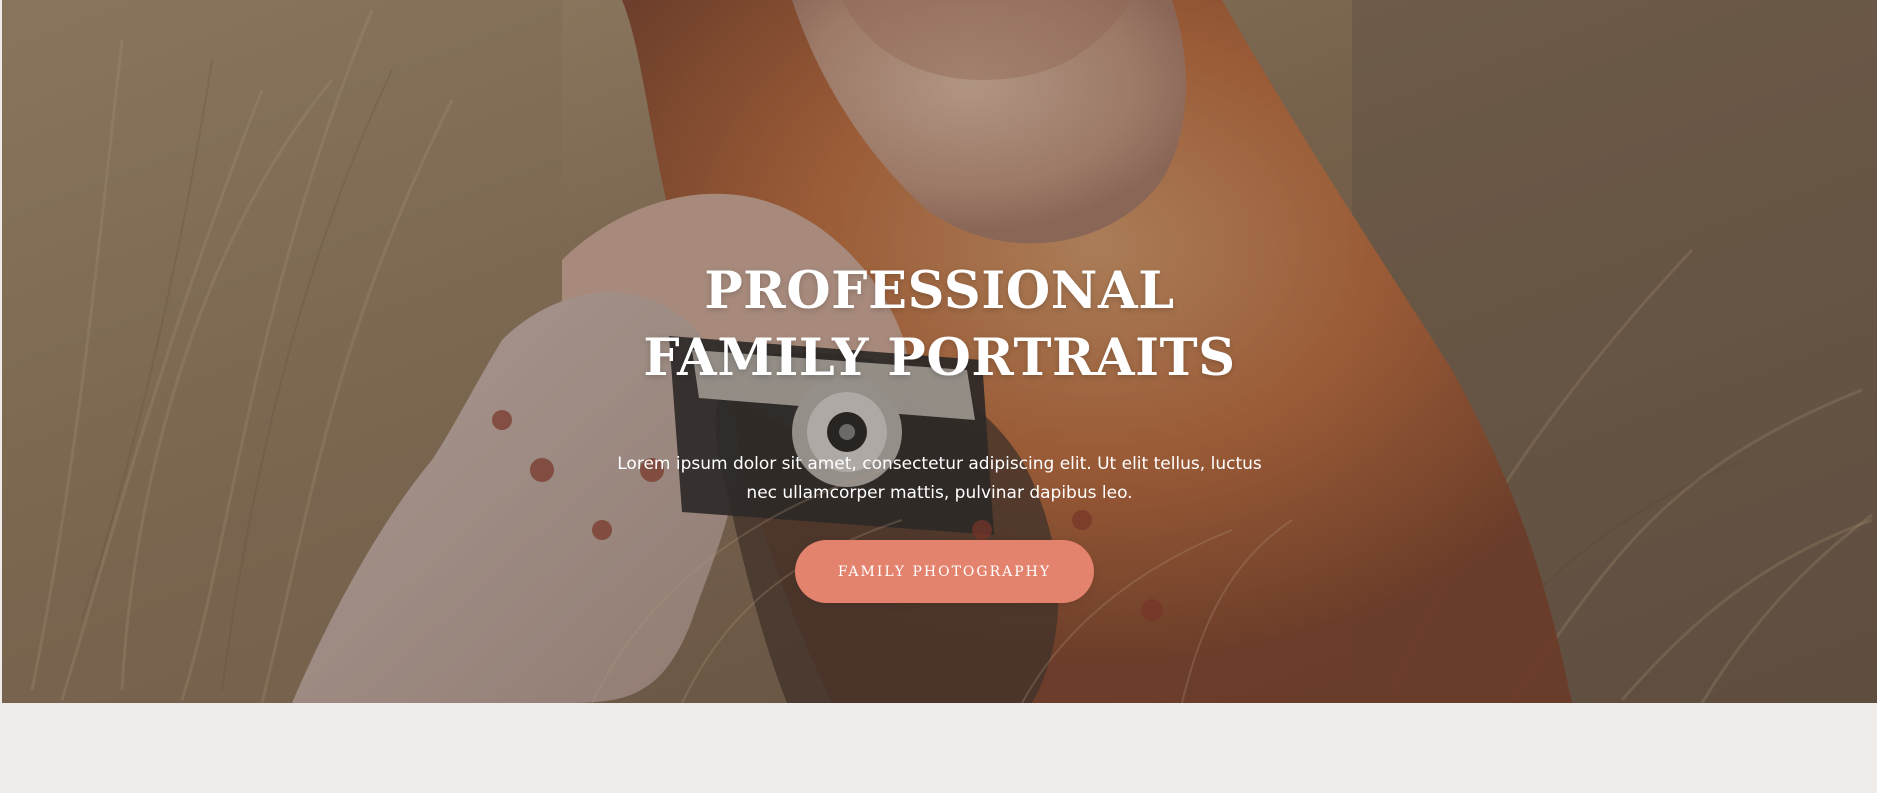  I want to click on family-photography-button: FAMILY PHOTOGRAPHY, so click(944, 571).